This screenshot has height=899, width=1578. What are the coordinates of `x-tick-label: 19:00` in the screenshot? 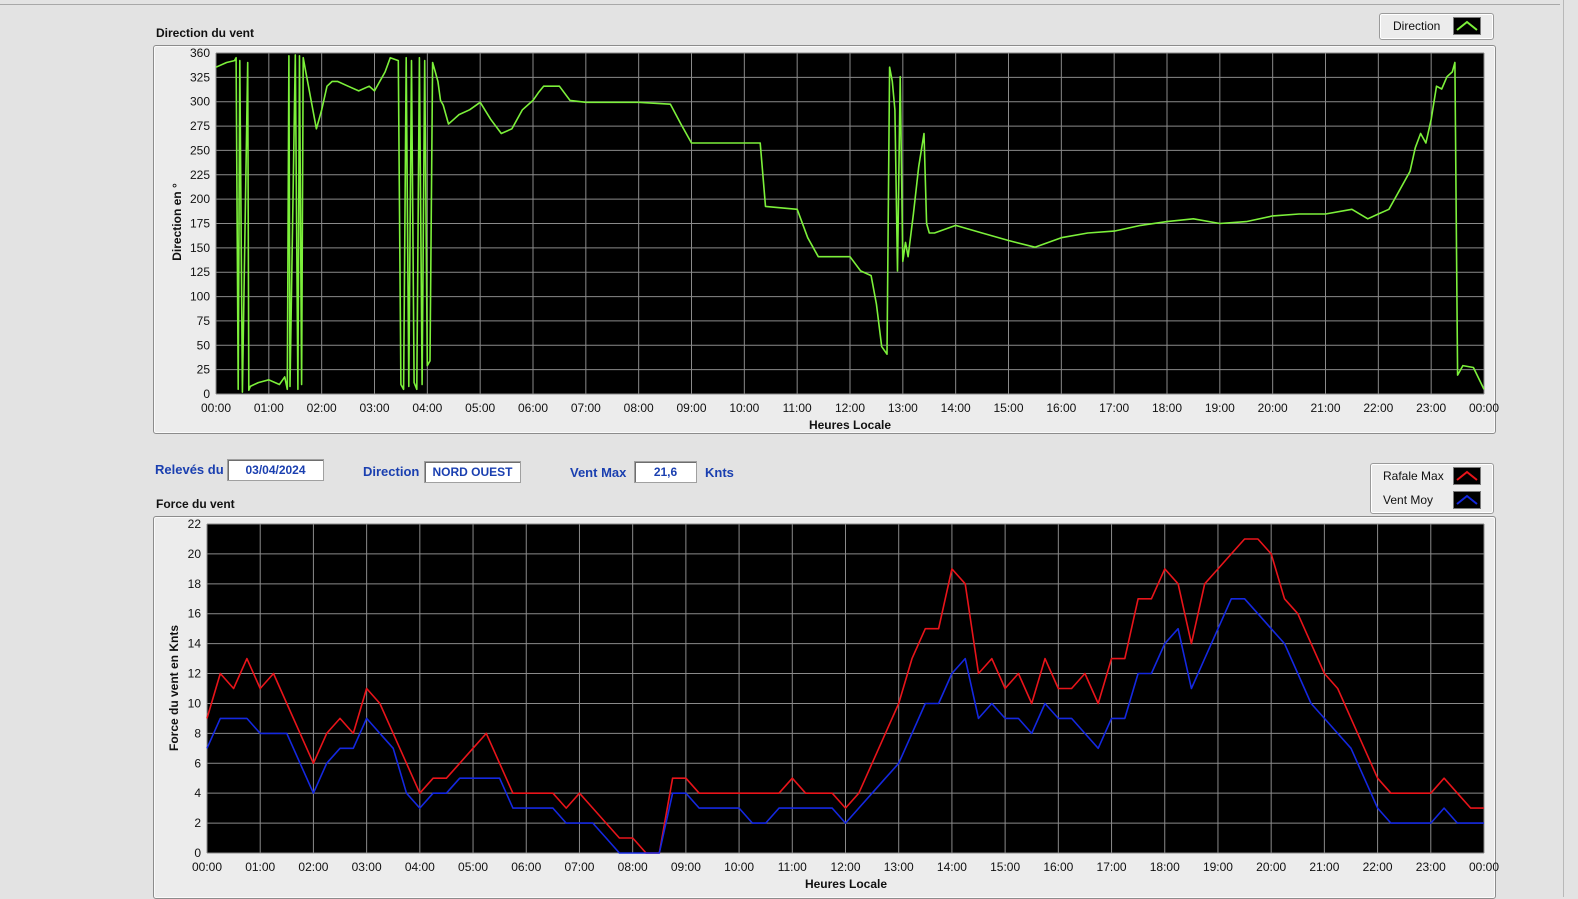 It's located at (1218, 867).